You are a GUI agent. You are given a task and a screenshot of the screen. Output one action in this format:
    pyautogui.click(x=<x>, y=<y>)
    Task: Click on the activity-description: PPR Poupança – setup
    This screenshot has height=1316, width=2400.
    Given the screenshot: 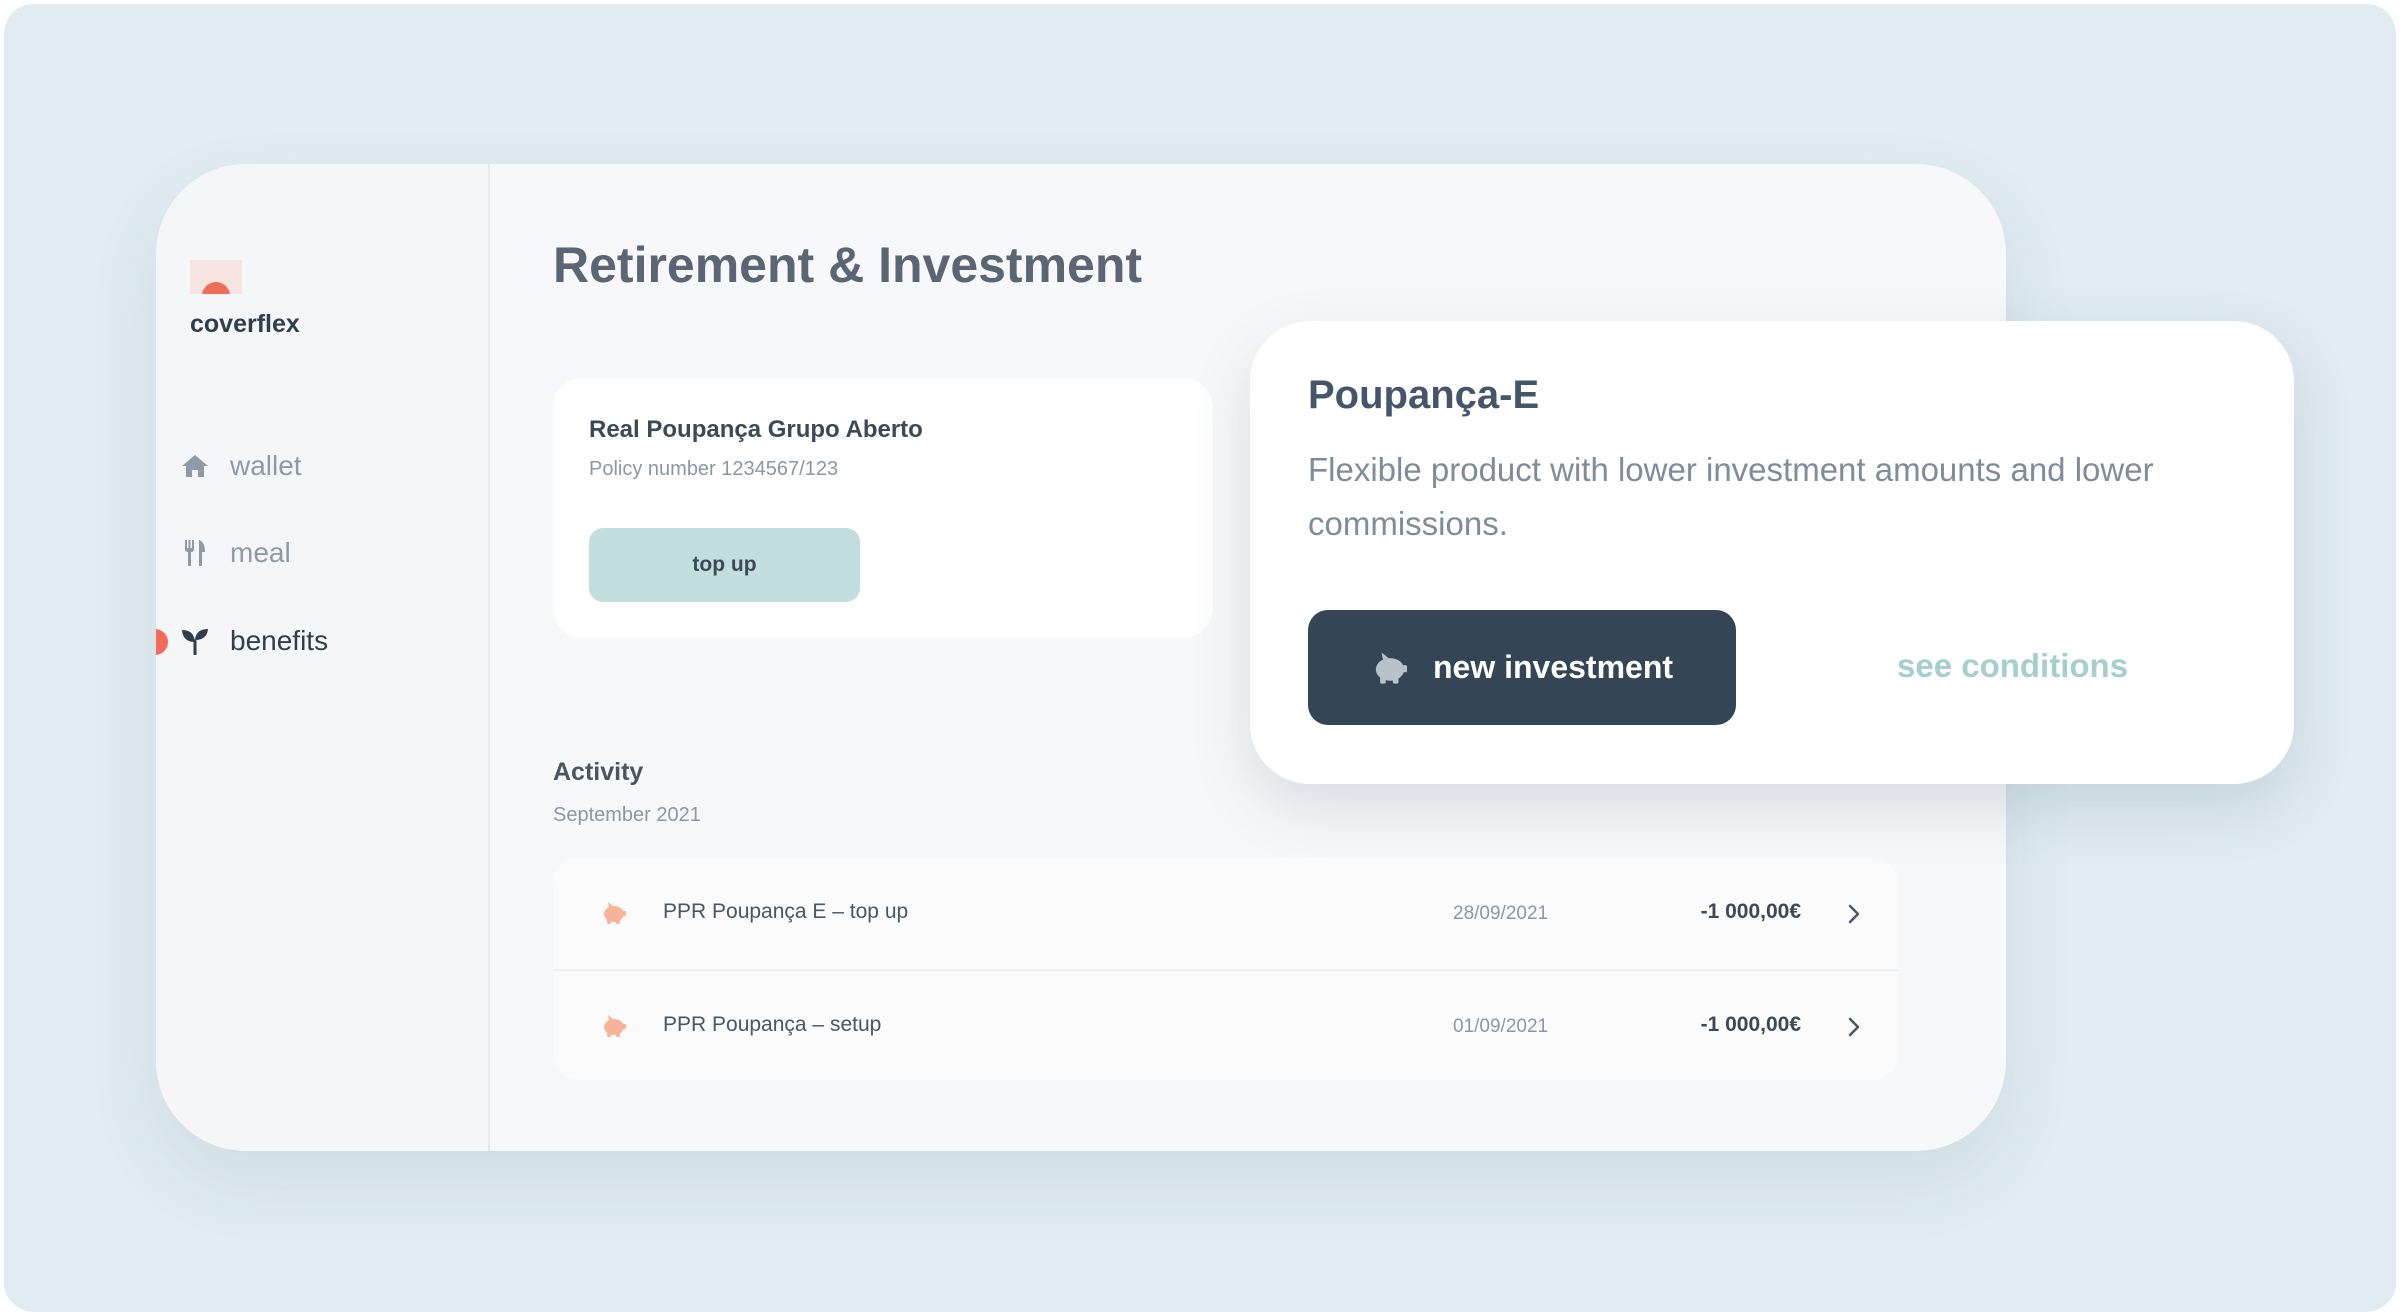 What is the action you would take?
    pyautogui.click(x=772, y=1024)
    